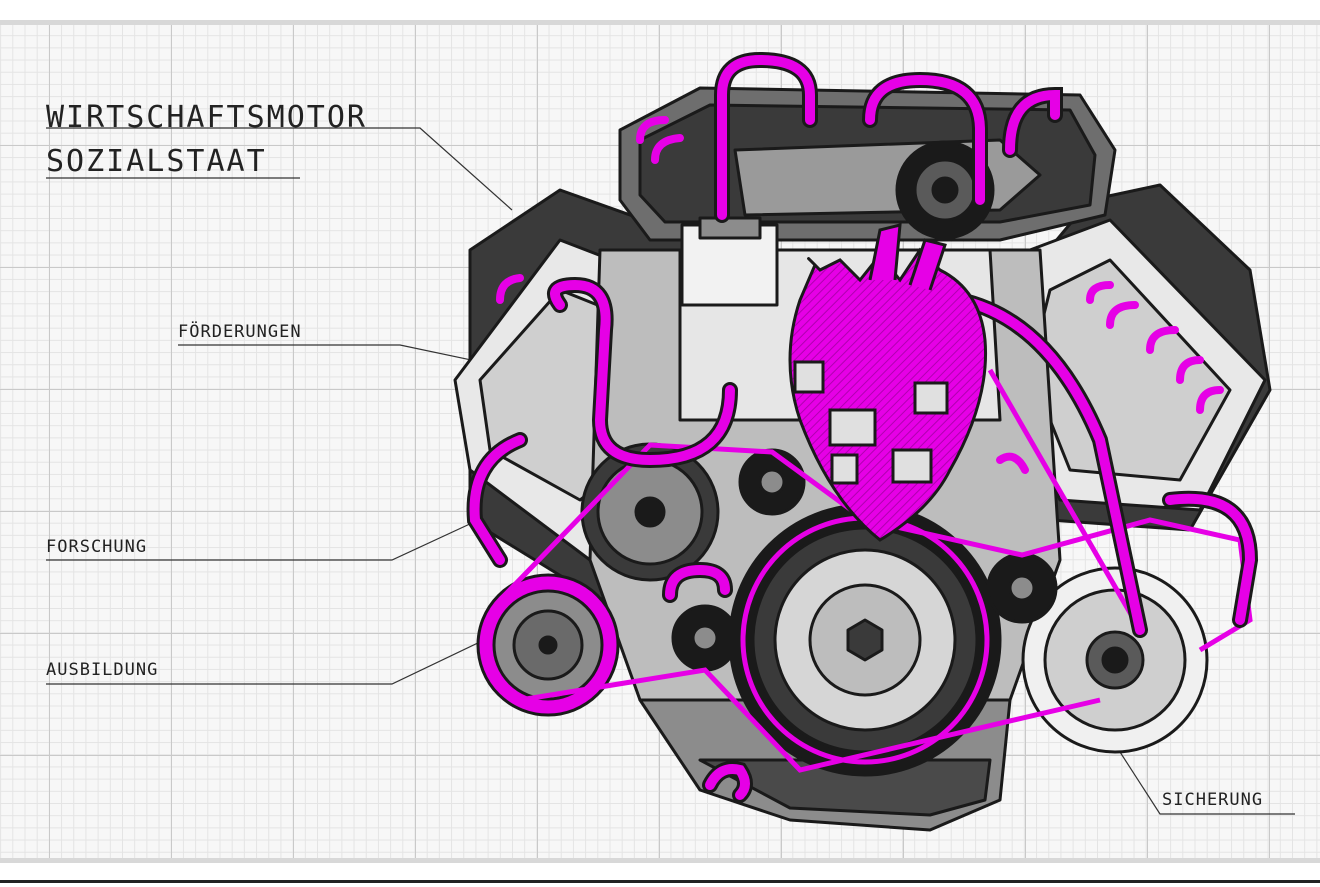 The height and width of the screenshot is (887, 1320). What do you see at coordinates (1213, 800) in the screenshot?
I see `label-sicherung: SICHERUNG` at bounding box center [1213, 800].